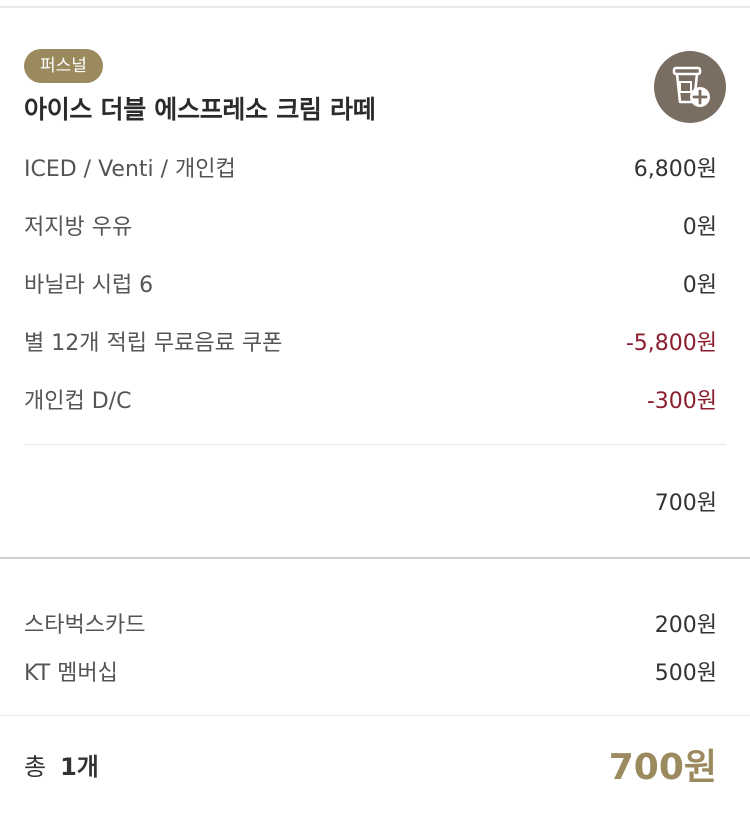 Image resolution: width=750 pixels, height=824 pixels. What do you see at coordinates (375, 764) in the screenshot?
I see `total-row: 총 1개 700원` at bounding box center [375, 764].